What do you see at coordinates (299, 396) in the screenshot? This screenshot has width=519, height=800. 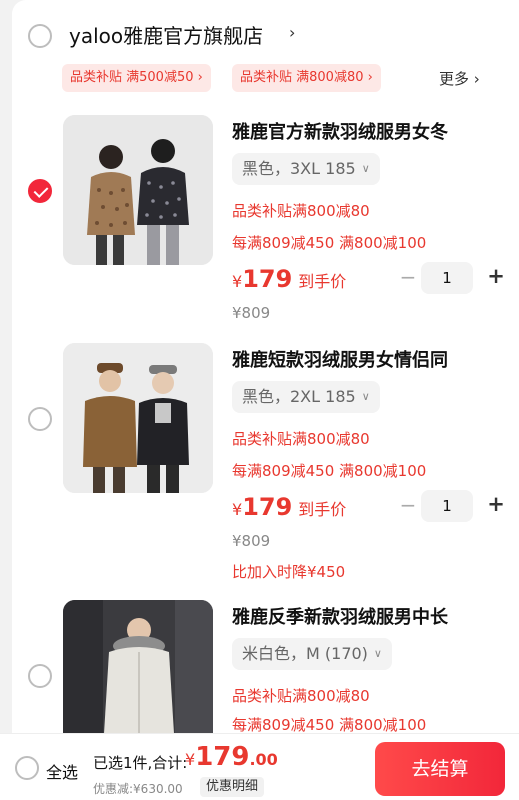 I see `sku-label: 黑色，2XL 185` at bounding box center [299, 396].